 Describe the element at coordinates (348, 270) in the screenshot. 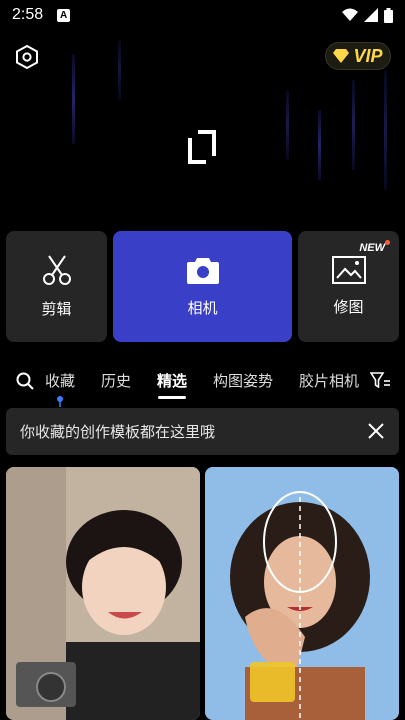

I see `image-edit-icon` at that location.